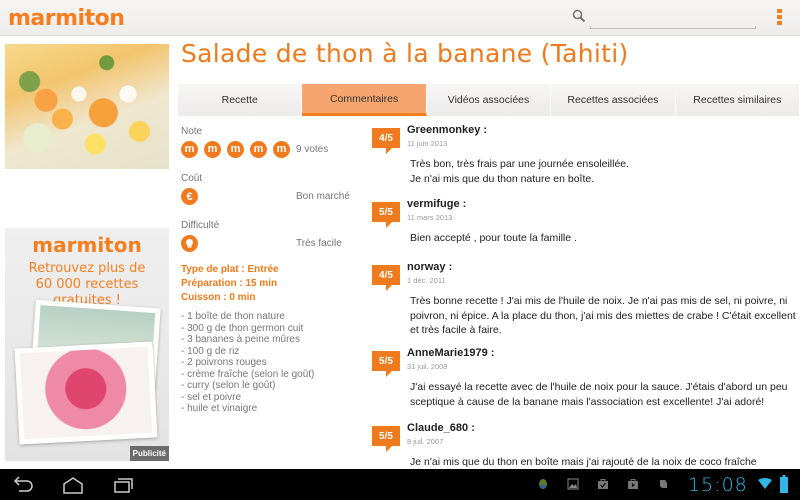  Describe the element at coordinates (240, 100) in the screenshot. I see `tab-recette: Recette` at that location.